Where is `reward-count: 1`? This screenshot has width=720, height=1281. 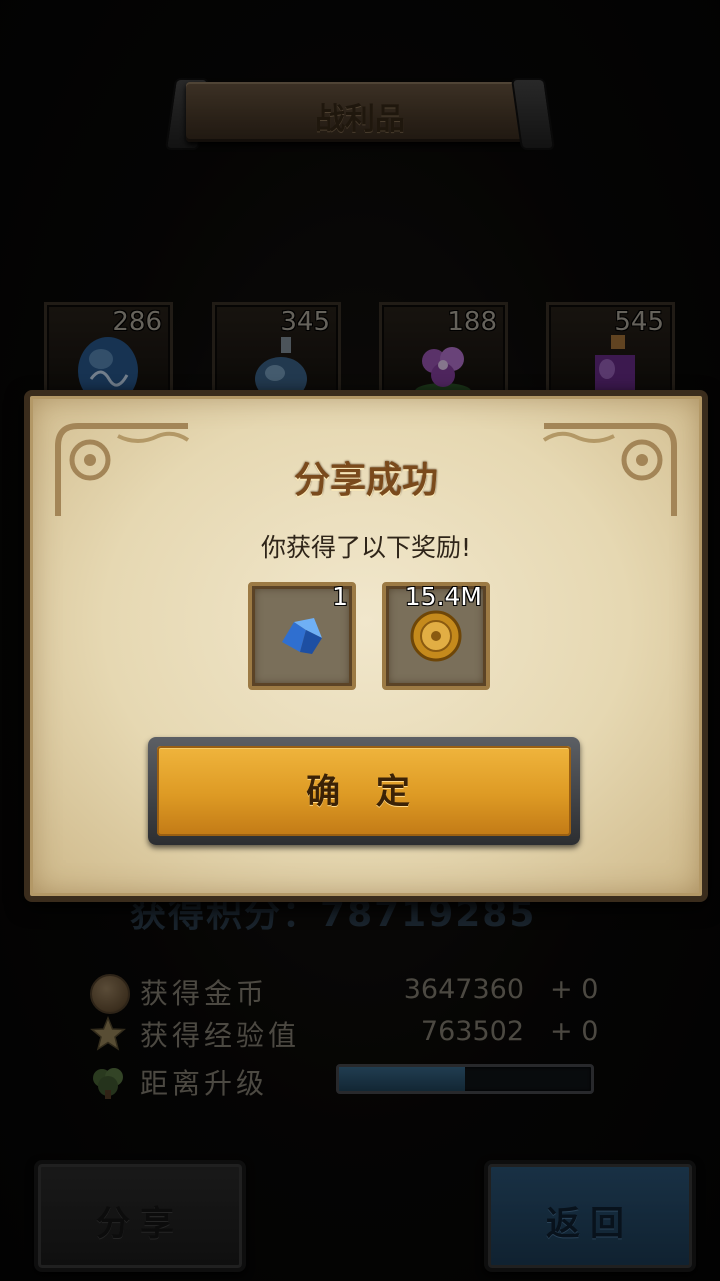
reward-count: 1 is located at coordinates (340, 596).